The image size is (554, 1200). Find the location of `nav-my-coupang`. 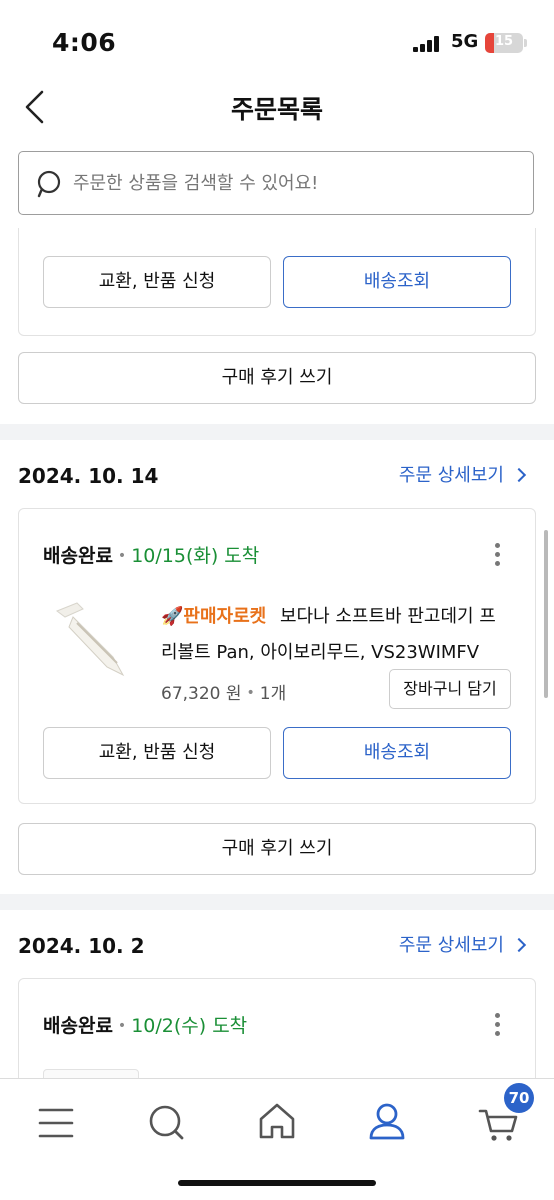

nav-my-coupang is located at coordinates (387, 1119).